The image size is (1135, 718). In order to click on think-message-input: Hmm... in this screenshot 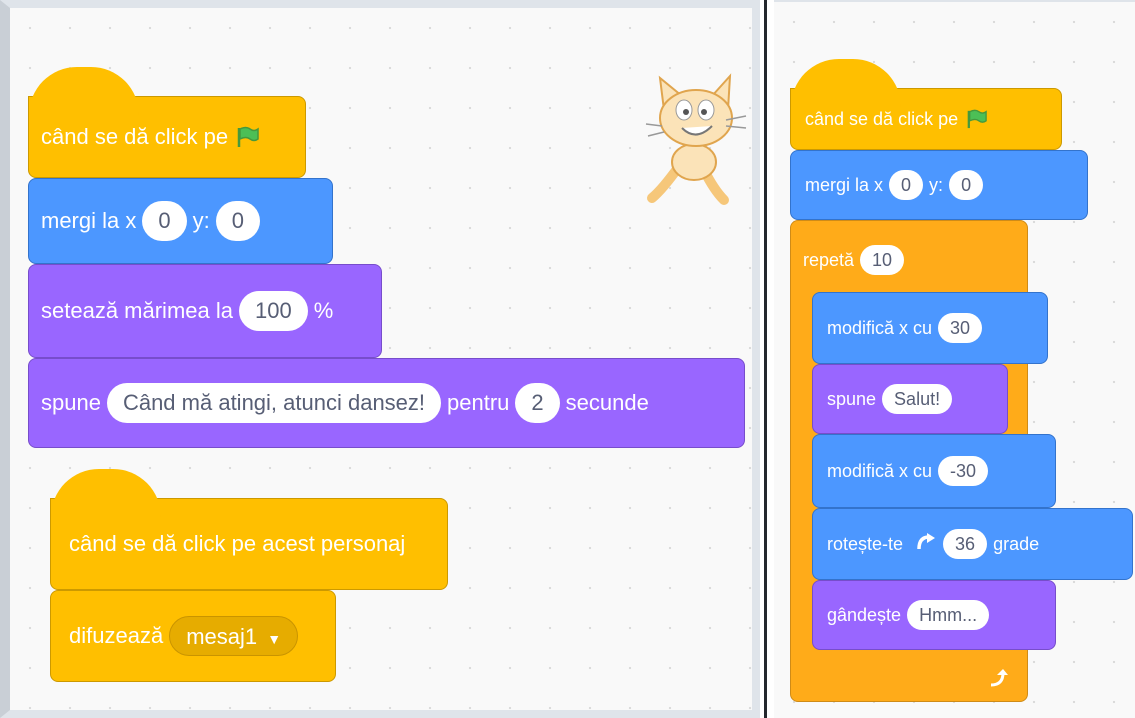, I will do `click(948, 615)`.